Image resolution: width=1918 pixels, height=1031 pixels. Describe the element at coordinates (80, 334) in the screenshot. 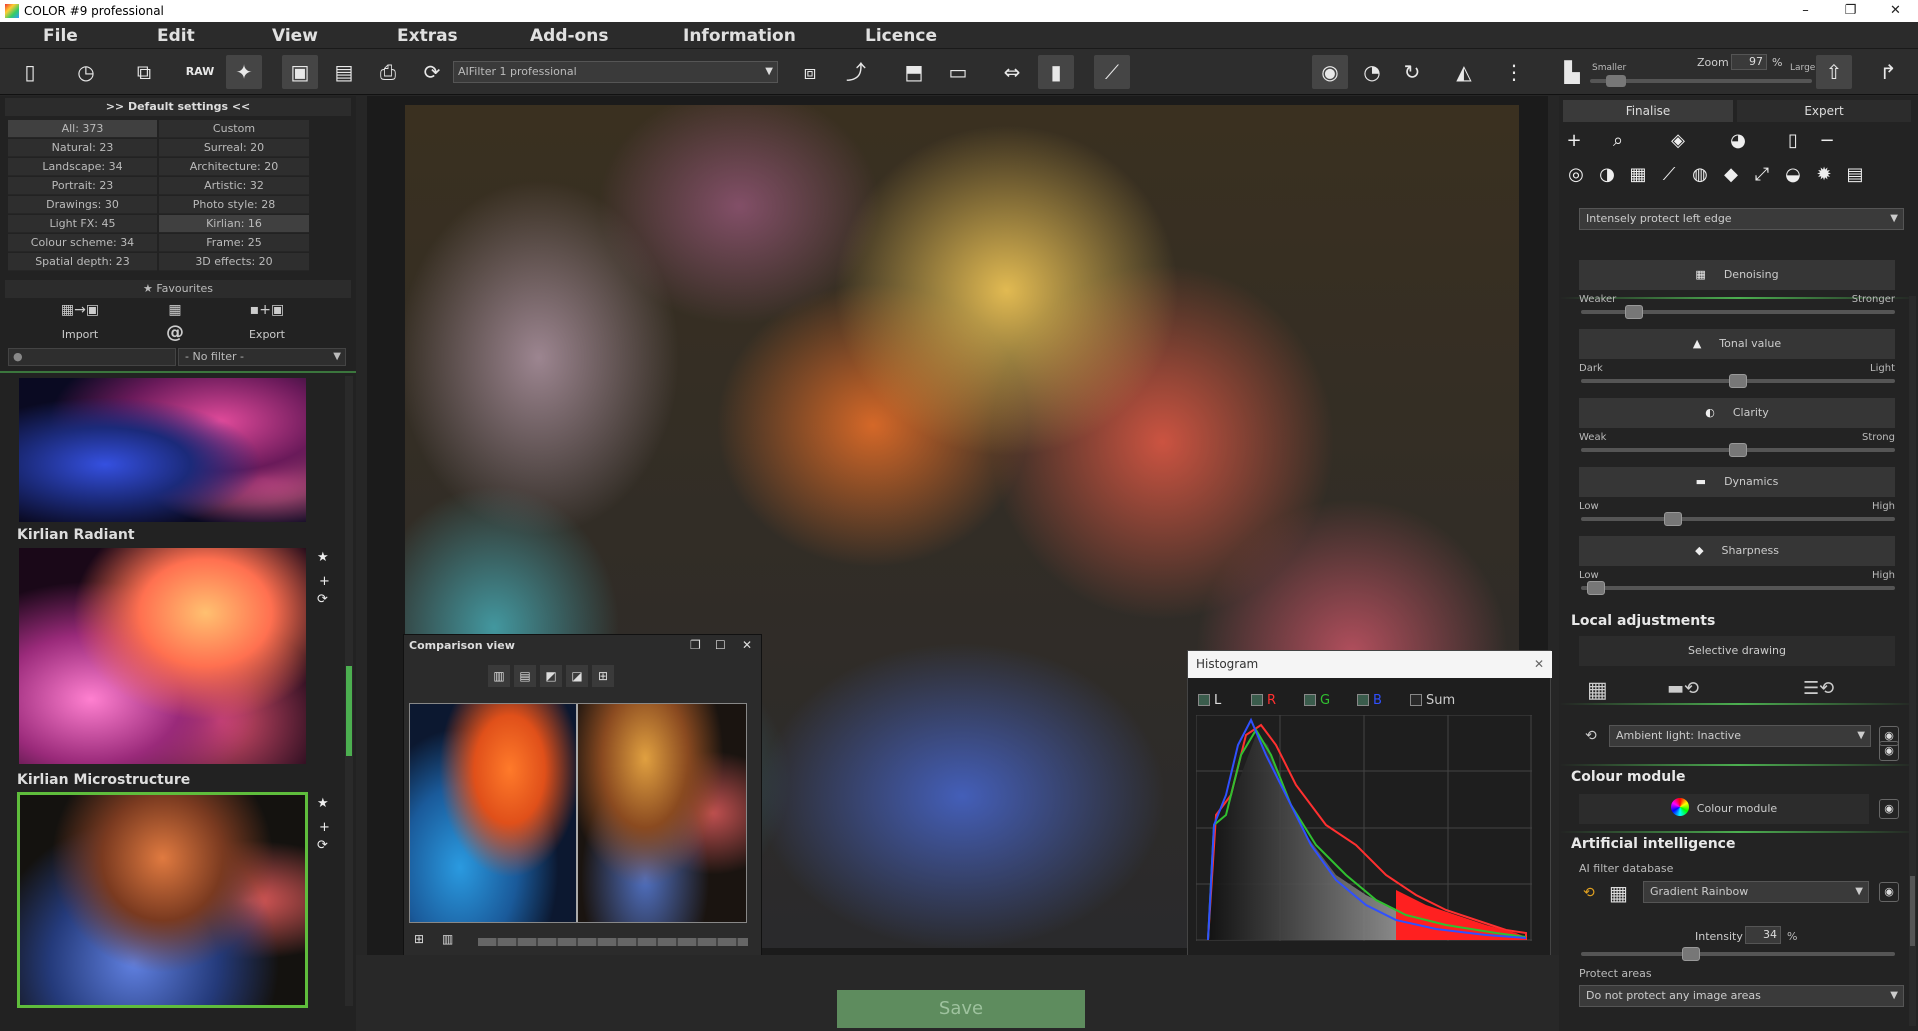

I see `import-label: Import` at that location.